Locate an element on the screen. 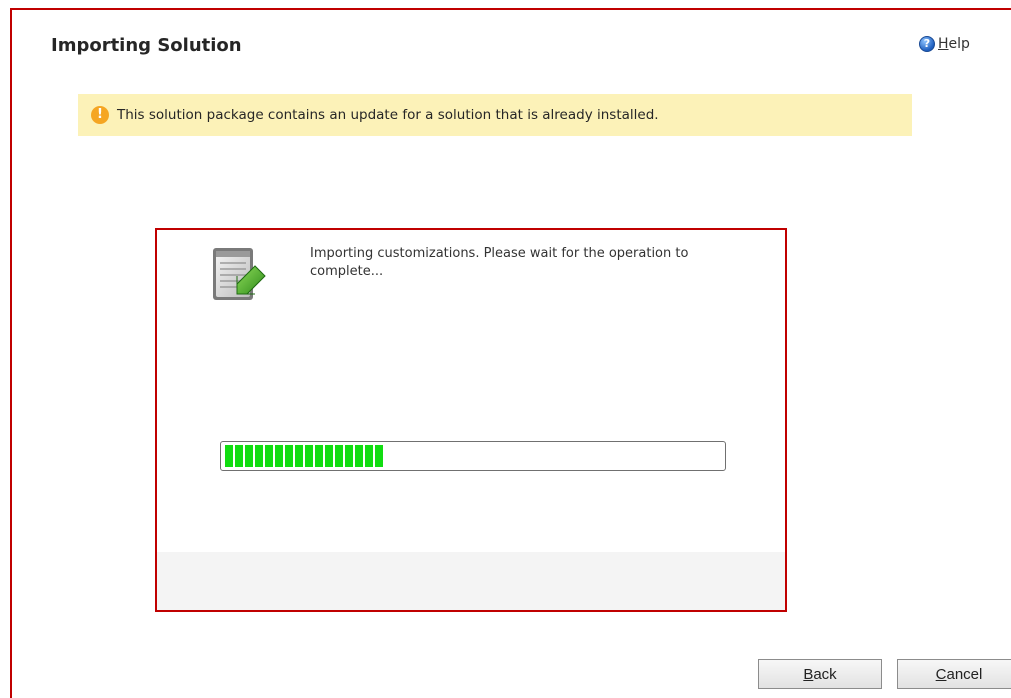 This screenshot has height=698, width=1011. back-button: Back is located at coordinates (820, 674).